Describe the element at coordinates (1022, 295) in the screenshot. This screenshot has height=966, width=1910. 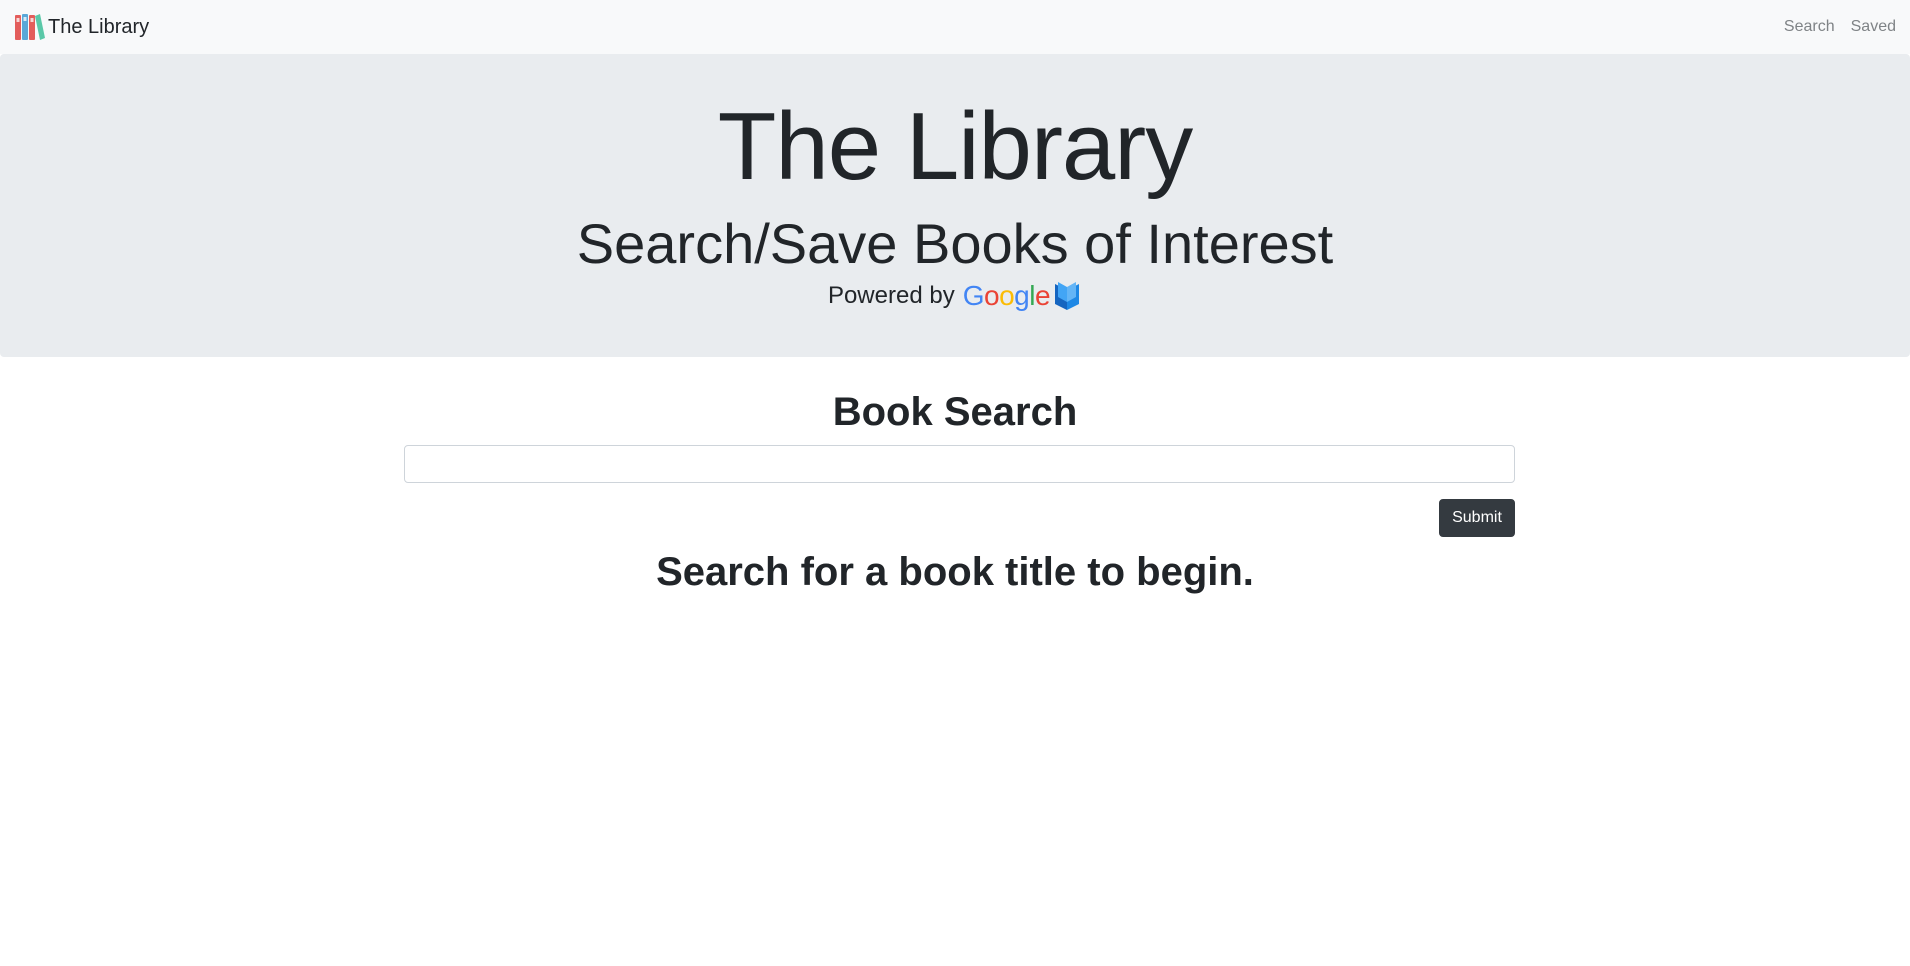
I see `google-logo-letter: g` at that location.